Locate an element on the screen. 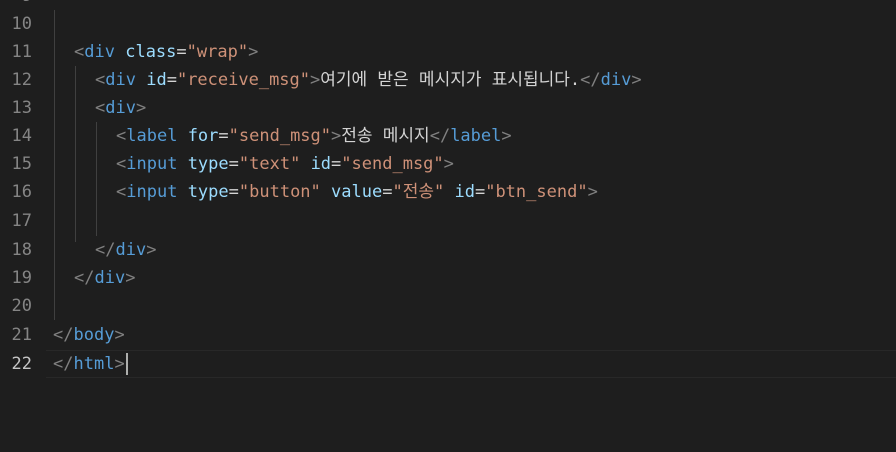  code-line: <input type="text" id="send_msg"> is located at coordinates (285, 164).